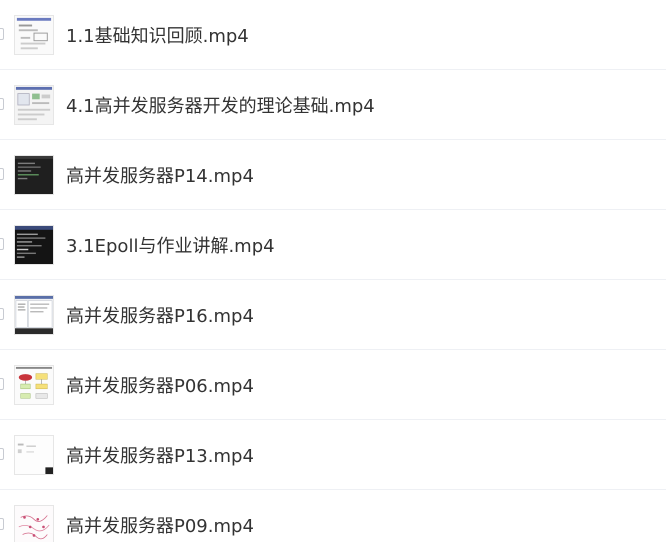 The width and height of the screenshot is (666, 542). Describe the element at coordinates (160, 455) in the screenshot. I see `file-name: 高并发服务器P13.mp4` at that location.